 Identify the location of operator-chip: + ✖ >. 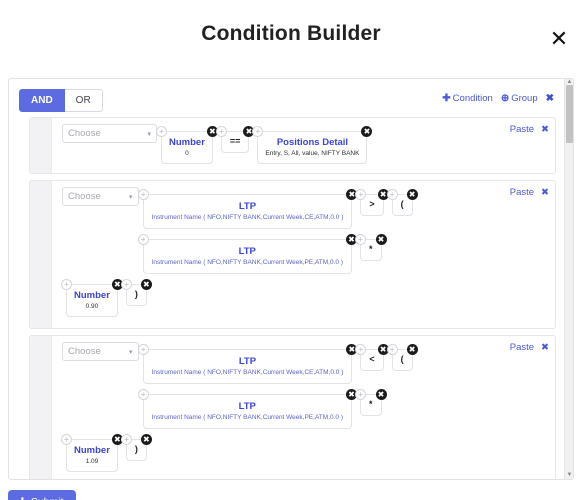
(372, 202).